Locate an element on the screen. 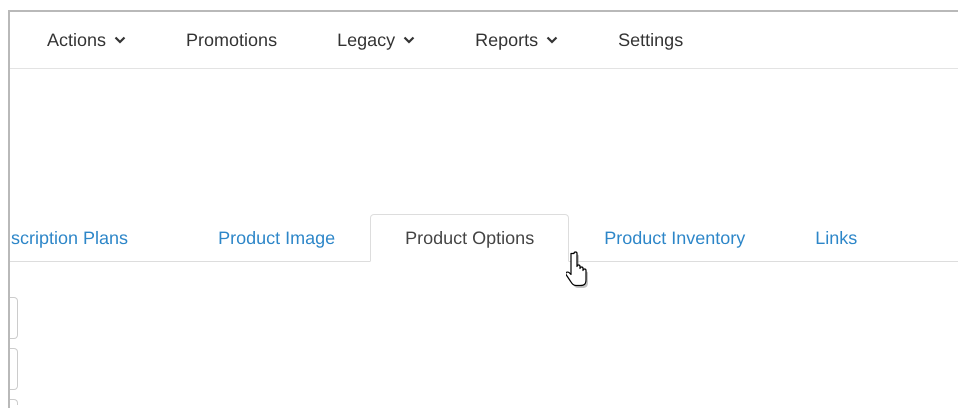 This screenshot has width=958, height=408. tab: Product Options is located at coordinates (470, 238).